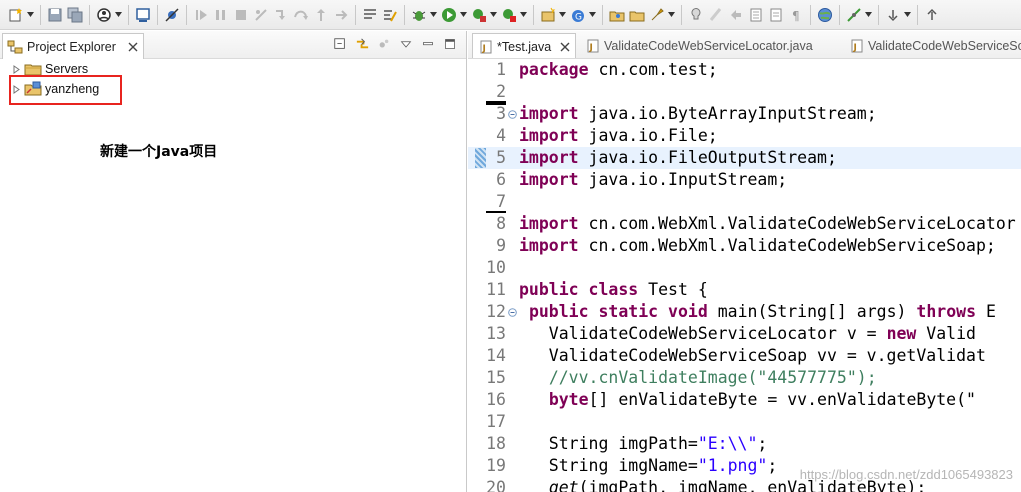 The image size is (1021, 492). I want to click on code-token: Valid, so click(946, 333).